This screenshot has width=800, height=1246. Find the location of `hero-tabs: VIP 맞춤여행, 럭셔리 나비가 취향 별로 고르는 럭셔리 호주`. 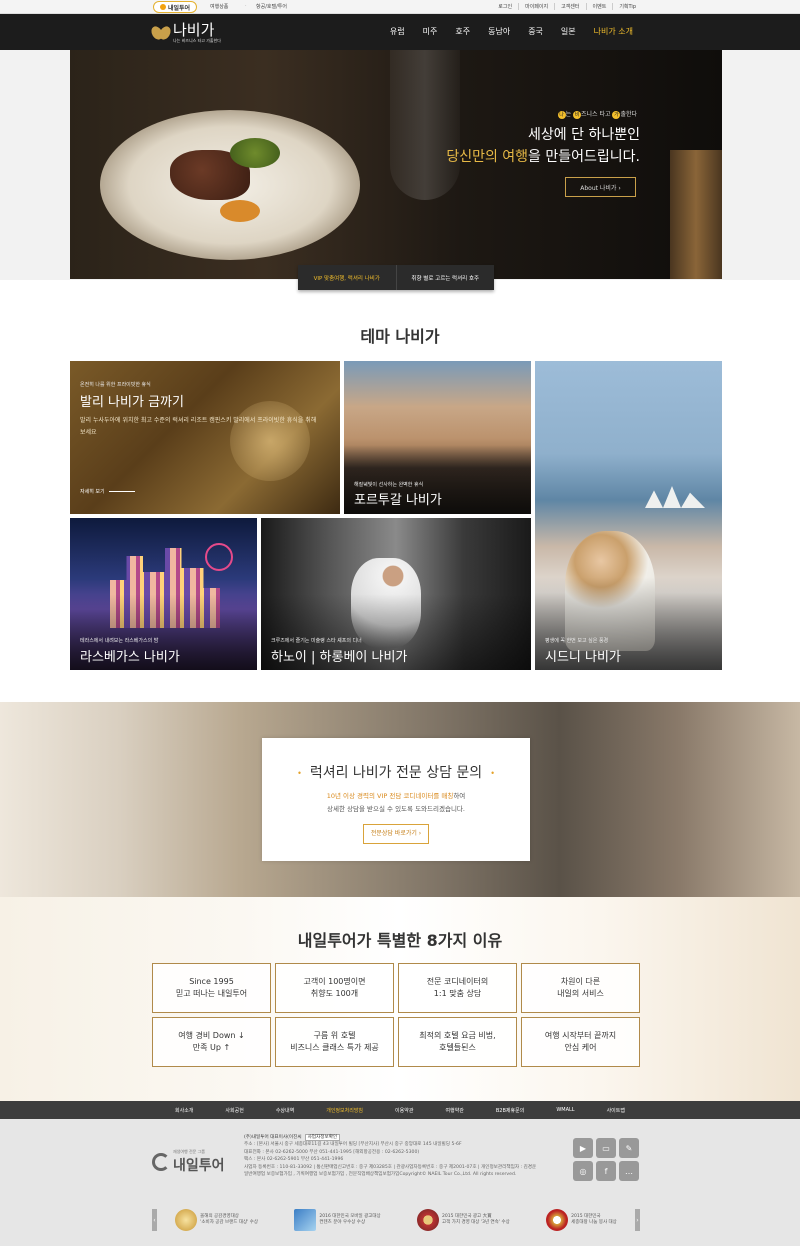

hero-tabs: VIP 맞춤여행, 럭셔리 나비가 취향 별로 고르는 럭셔리 호주 is located at coordinates (396, 277).